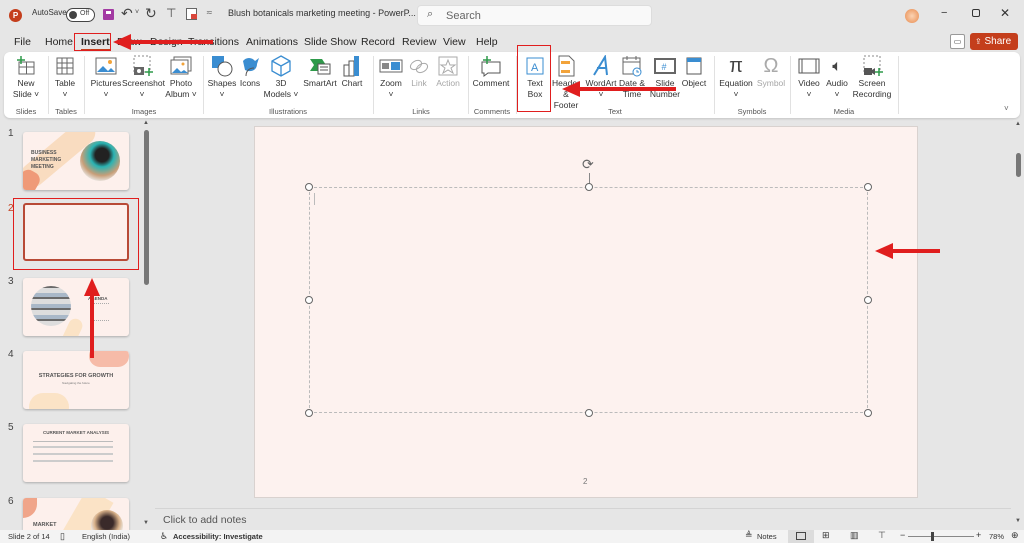 The height and width of the screenshot is (543, 1024). What do you see at coordinates (29, 536) in the screenshot?
I see `slide-counter: Slide 2 of 14` at bounding box center [29, 536].